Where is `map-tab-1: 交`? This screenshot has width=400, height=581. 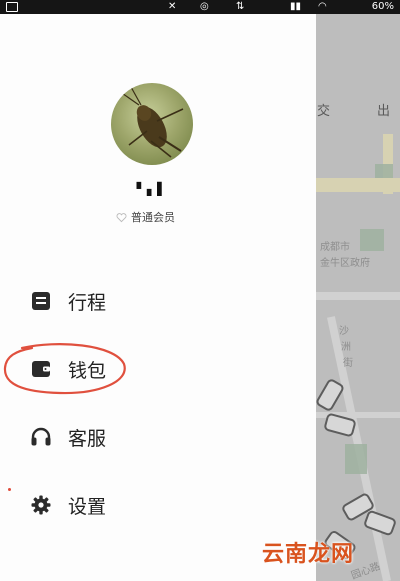 map-tab-1: 交 is located at coordinates (323, 109).